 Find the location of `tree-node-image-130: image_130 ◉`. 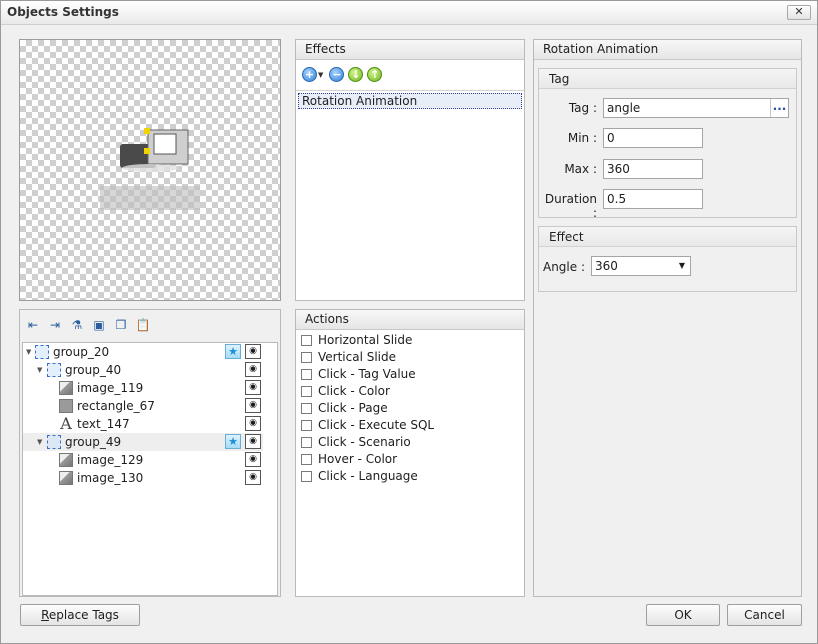

tree-node-image-130: image_130 ◉ is located at coordinates (143, 478).